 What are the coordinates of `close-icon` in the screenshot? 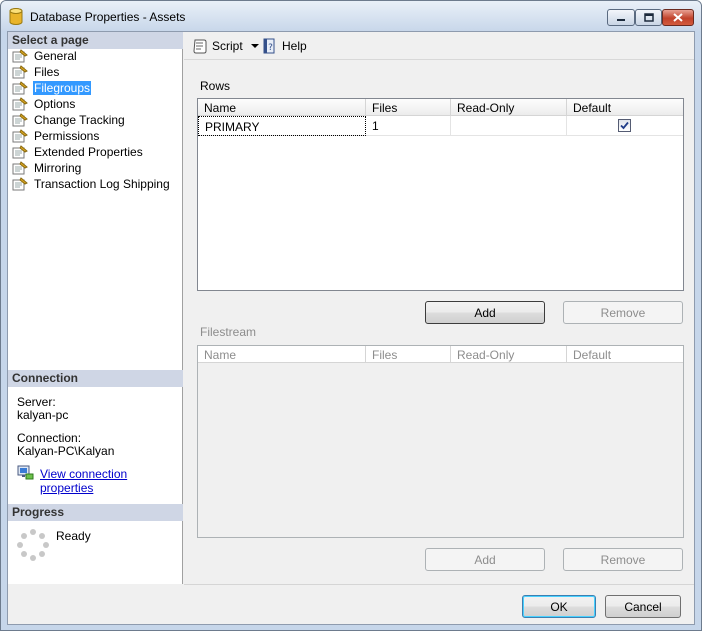 It's located at (678, 17).